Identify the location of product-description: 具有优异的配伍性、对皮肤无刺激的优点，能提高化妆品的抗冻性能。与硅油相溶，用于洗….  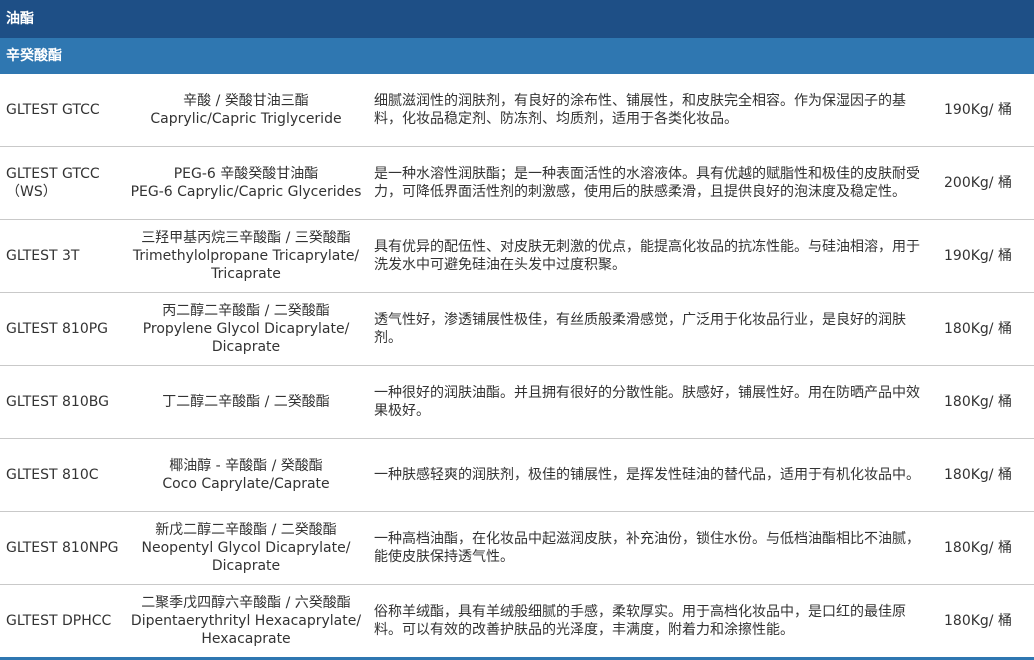
(647, 256).